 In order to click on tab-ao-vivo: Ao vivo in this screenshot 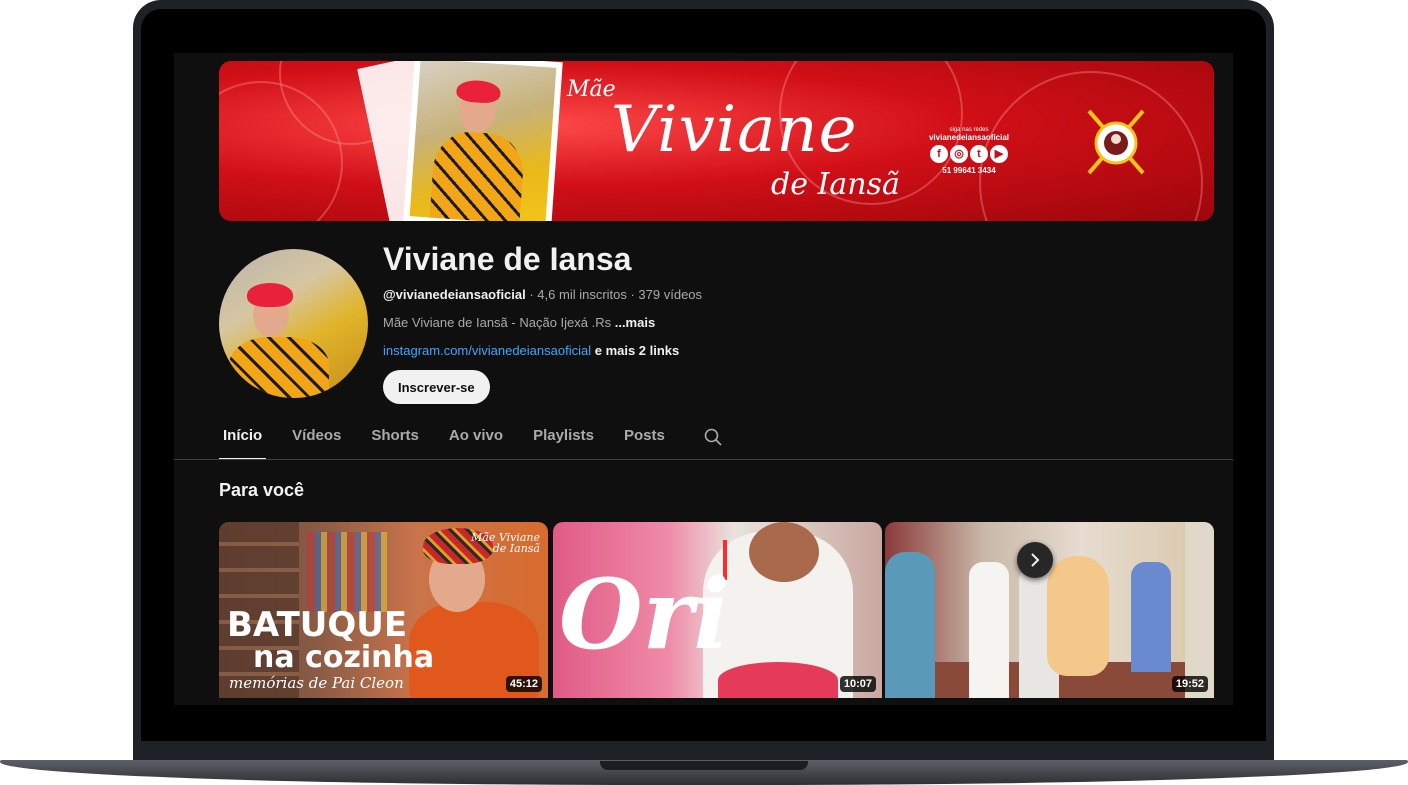, I will do `click(476, 440)`.